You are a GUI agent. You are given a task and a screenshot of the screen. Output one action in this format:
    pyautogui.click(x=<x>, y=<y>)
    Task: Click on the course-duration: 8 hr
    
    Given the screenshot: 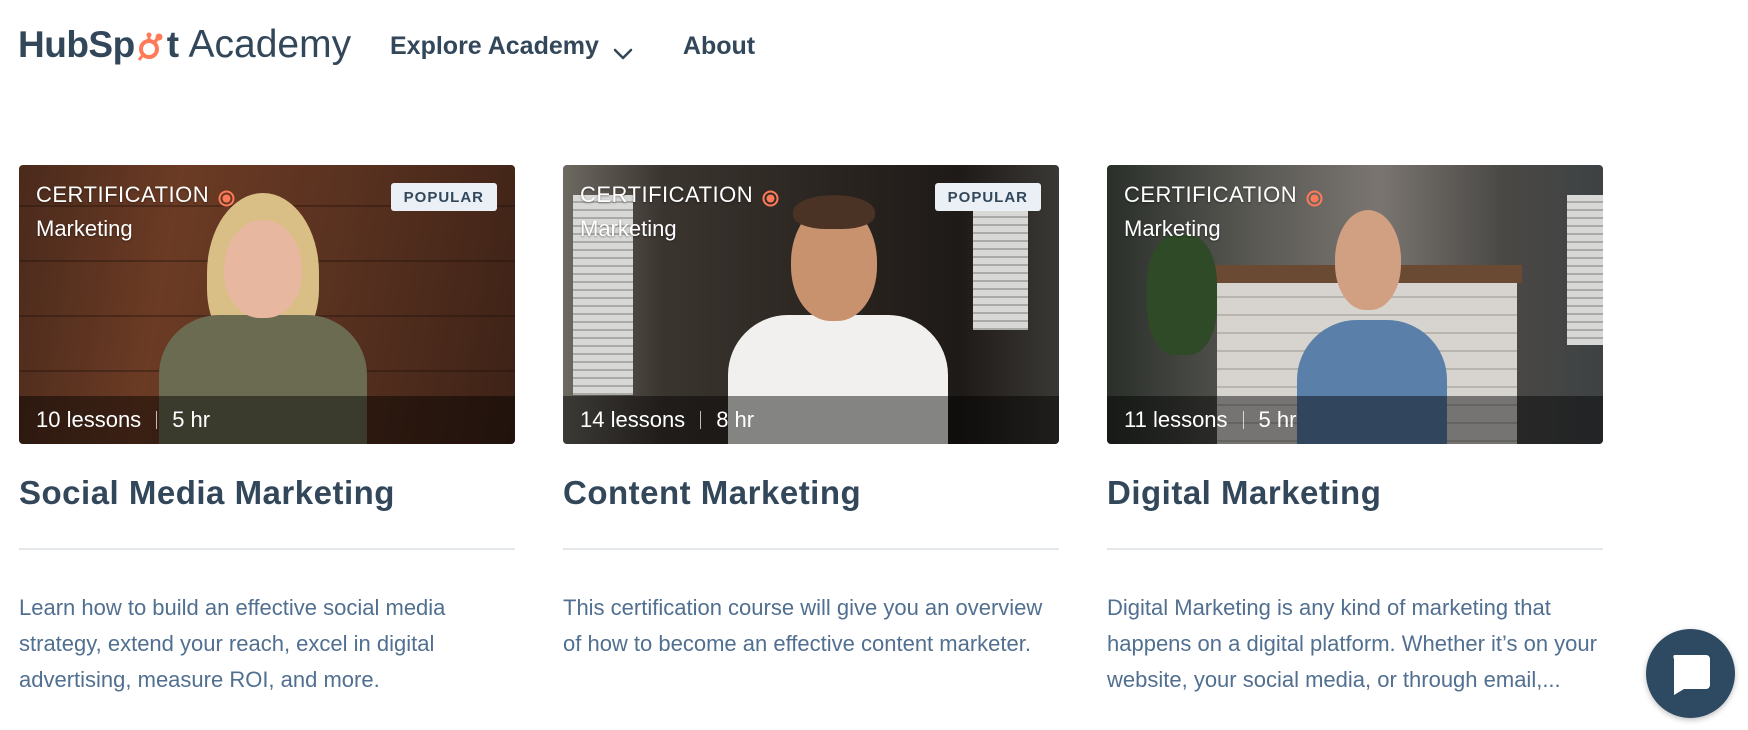 What is the action you would take?
    pyautogui.click(x=735, y=419)
    